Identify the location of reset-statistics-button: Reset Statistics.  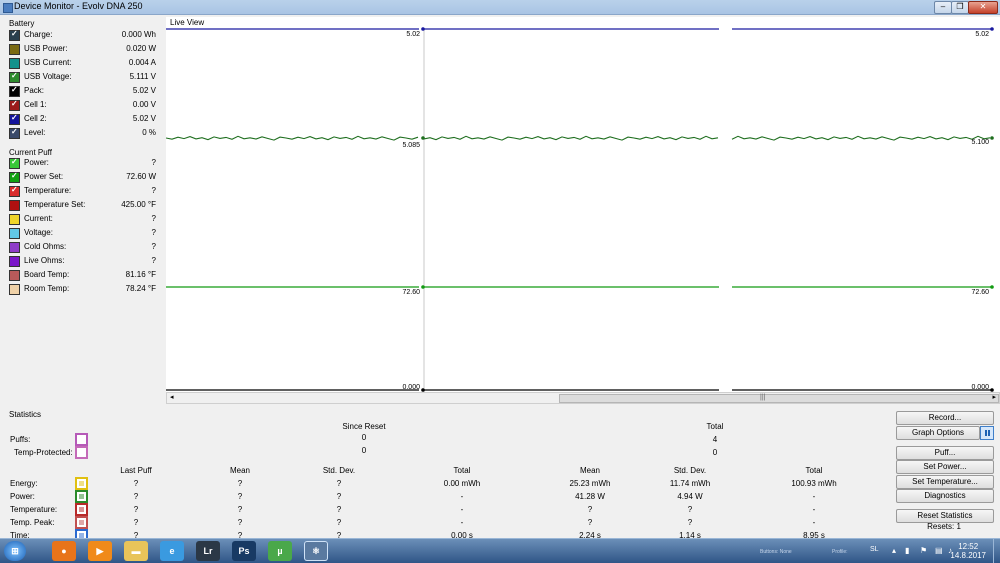
(945, 516).